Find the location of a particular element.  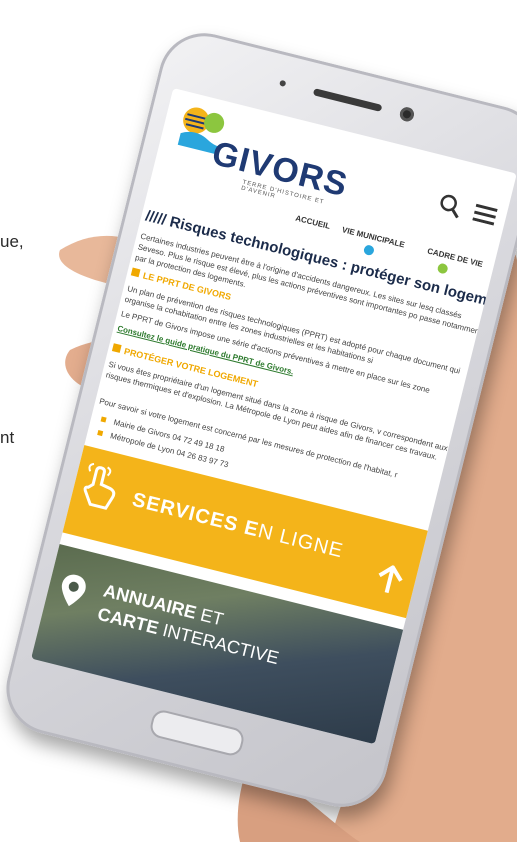

nav-item-accueil: ACCUEIL is located at coordinates (312, 222).